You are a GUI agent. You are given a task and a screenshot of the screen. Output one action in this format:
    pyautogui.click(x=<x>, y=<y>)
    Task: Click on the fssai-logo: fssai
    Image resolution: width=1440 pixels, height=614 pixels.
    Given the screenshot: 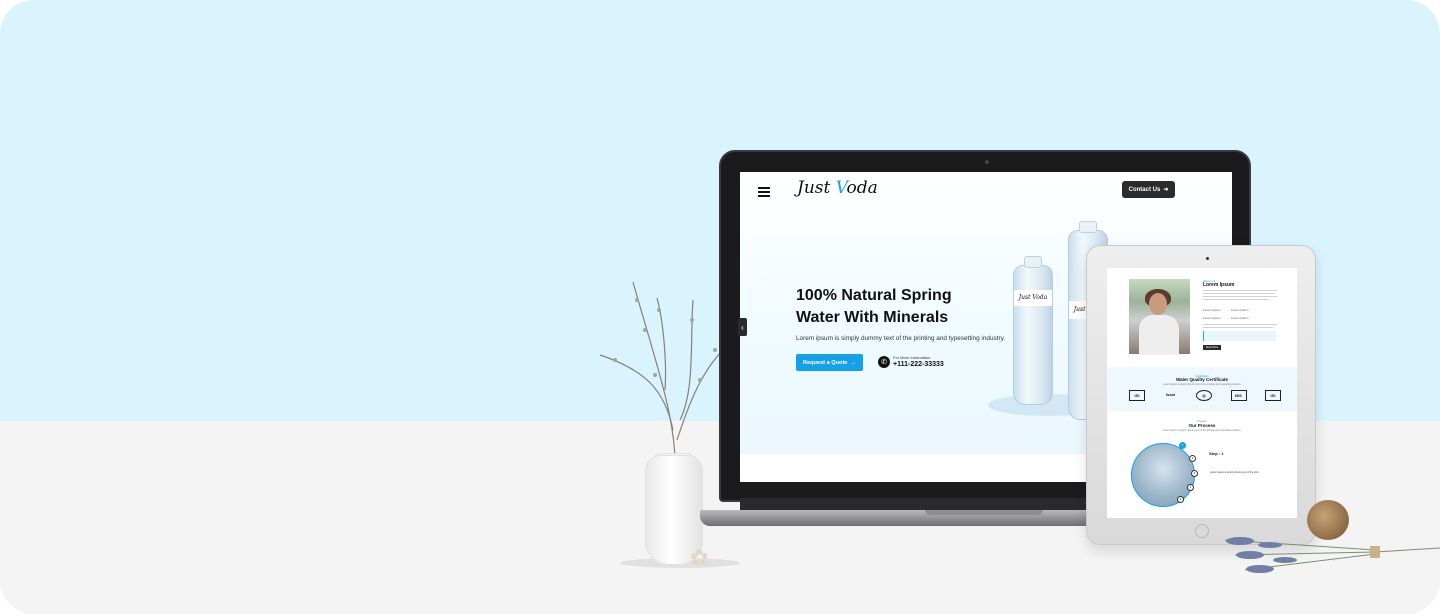 What is the action you would take?
    pyautogui.click(x=1170, y=394)
    